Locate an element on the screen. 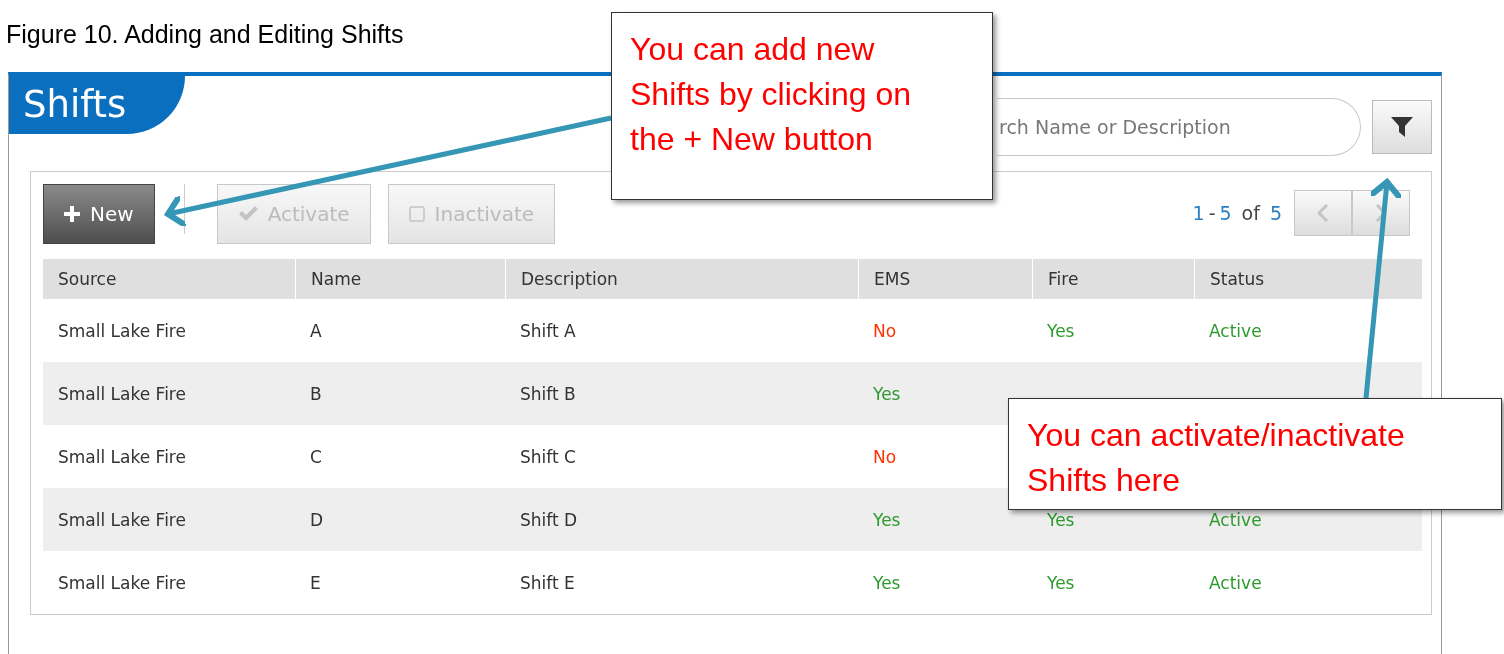 The height and width of the screenshot is (654, 1504). column-header: Source is located at coordinates (169, 279).